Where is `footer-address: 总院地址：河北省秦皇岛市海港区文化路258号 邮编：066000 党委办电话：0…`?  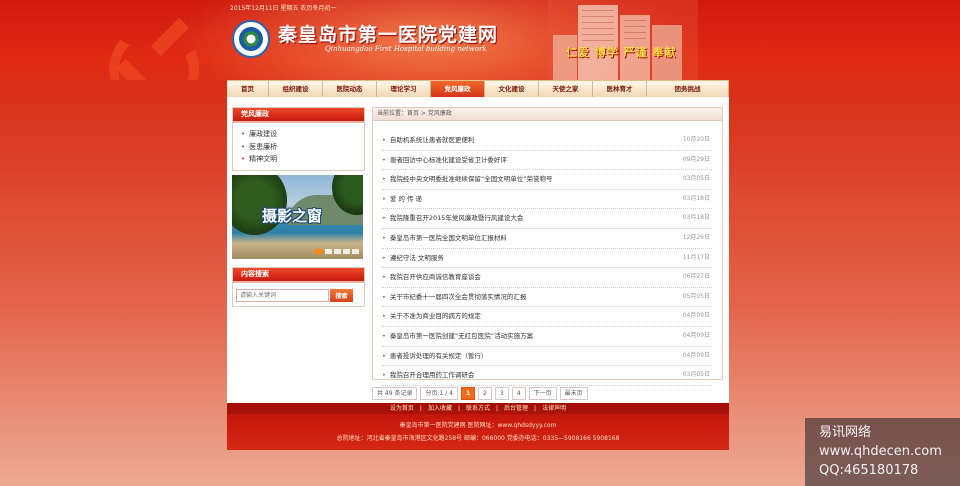 footer-address: 总院地址：河北省秦皇岛市海港区文化路258号 邮编：066000 党委办电话：0… is located at coordinates (478, 438).